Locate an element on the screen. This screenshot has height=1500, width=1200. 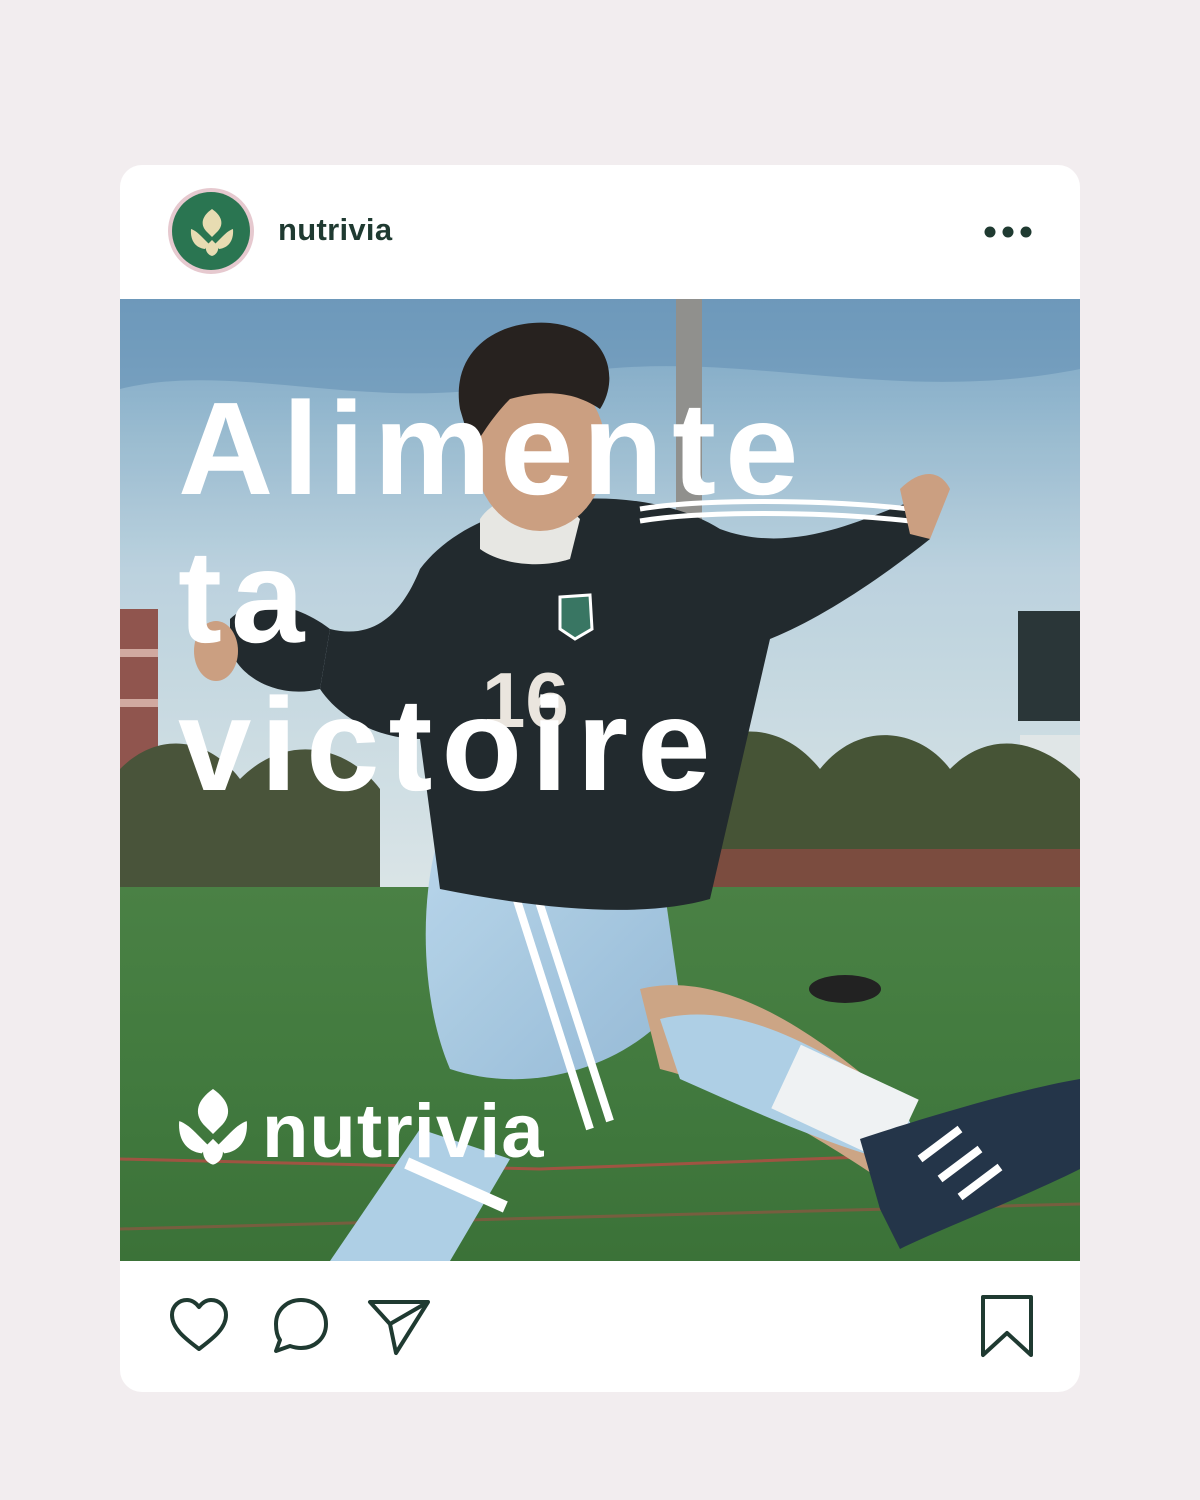
avatar-badge is located at coordinates (211, 231).